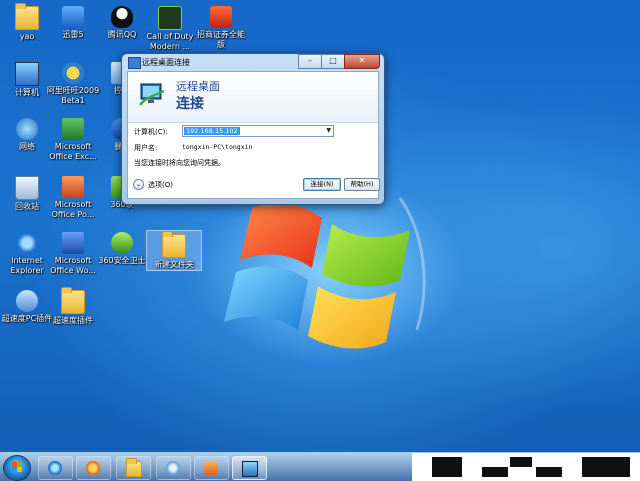  I want to click on dialog-titlebar: 远程桌面连接 – □ ✕, so click(253, 62).